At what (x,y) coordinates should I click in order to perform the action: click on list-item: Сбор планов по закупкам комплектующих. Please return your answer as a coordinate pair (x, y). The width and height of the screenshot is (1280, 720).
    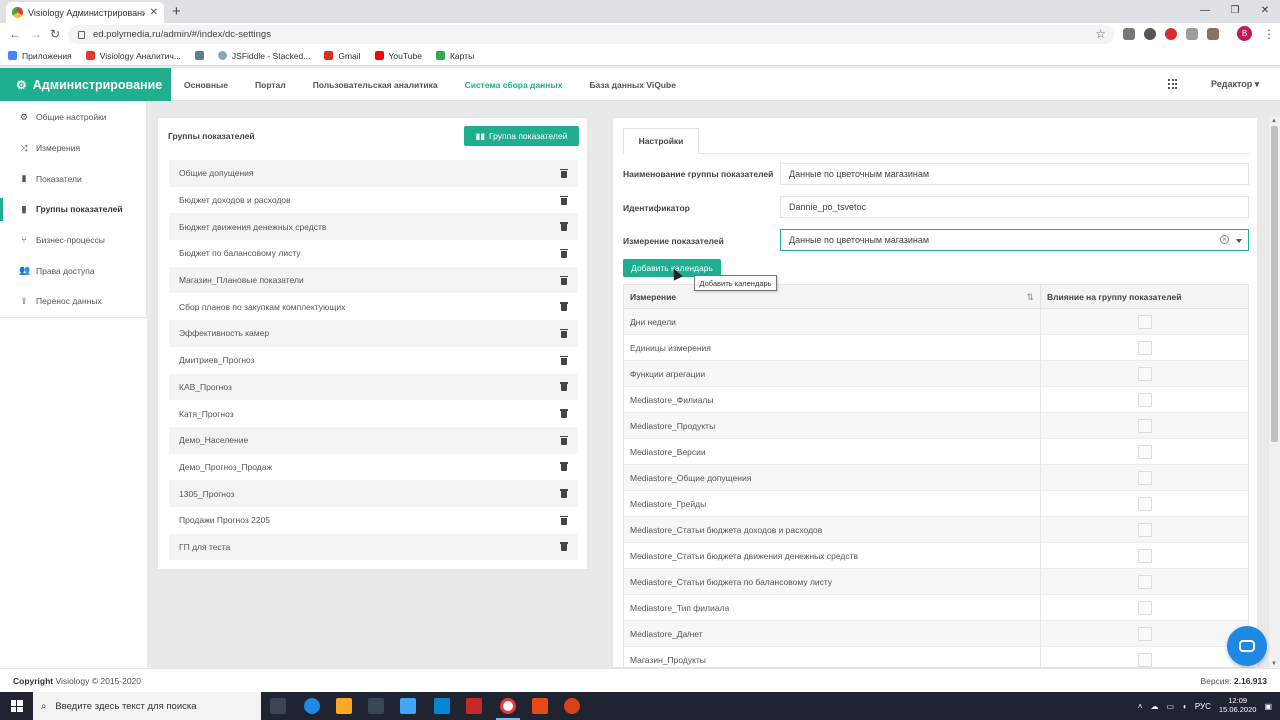
    Looking at the image, I should click on (373, 306).